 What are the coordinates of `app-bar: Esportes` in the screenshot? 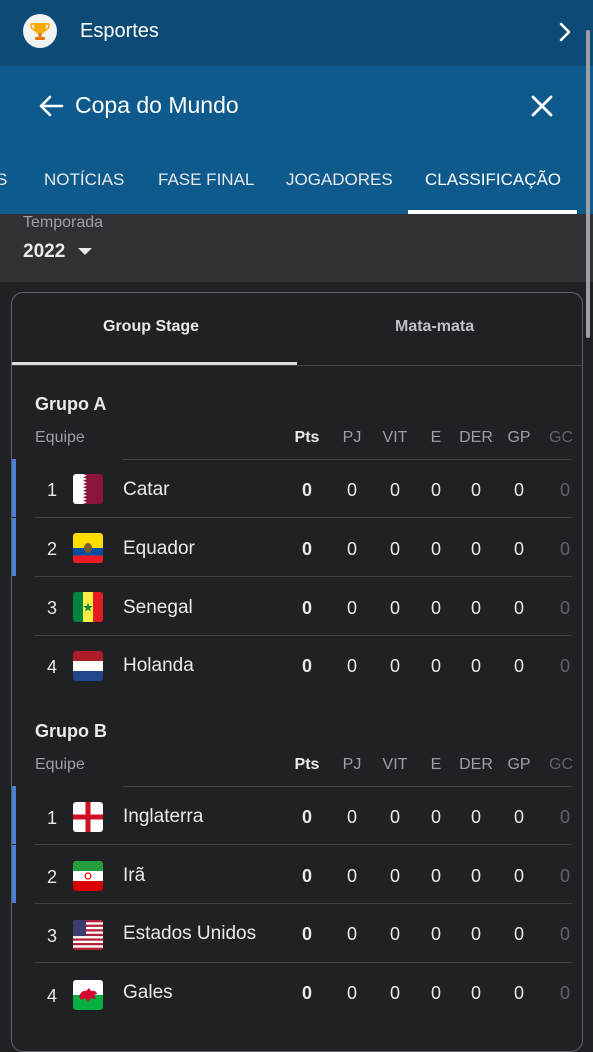 It's located at (296, 33).